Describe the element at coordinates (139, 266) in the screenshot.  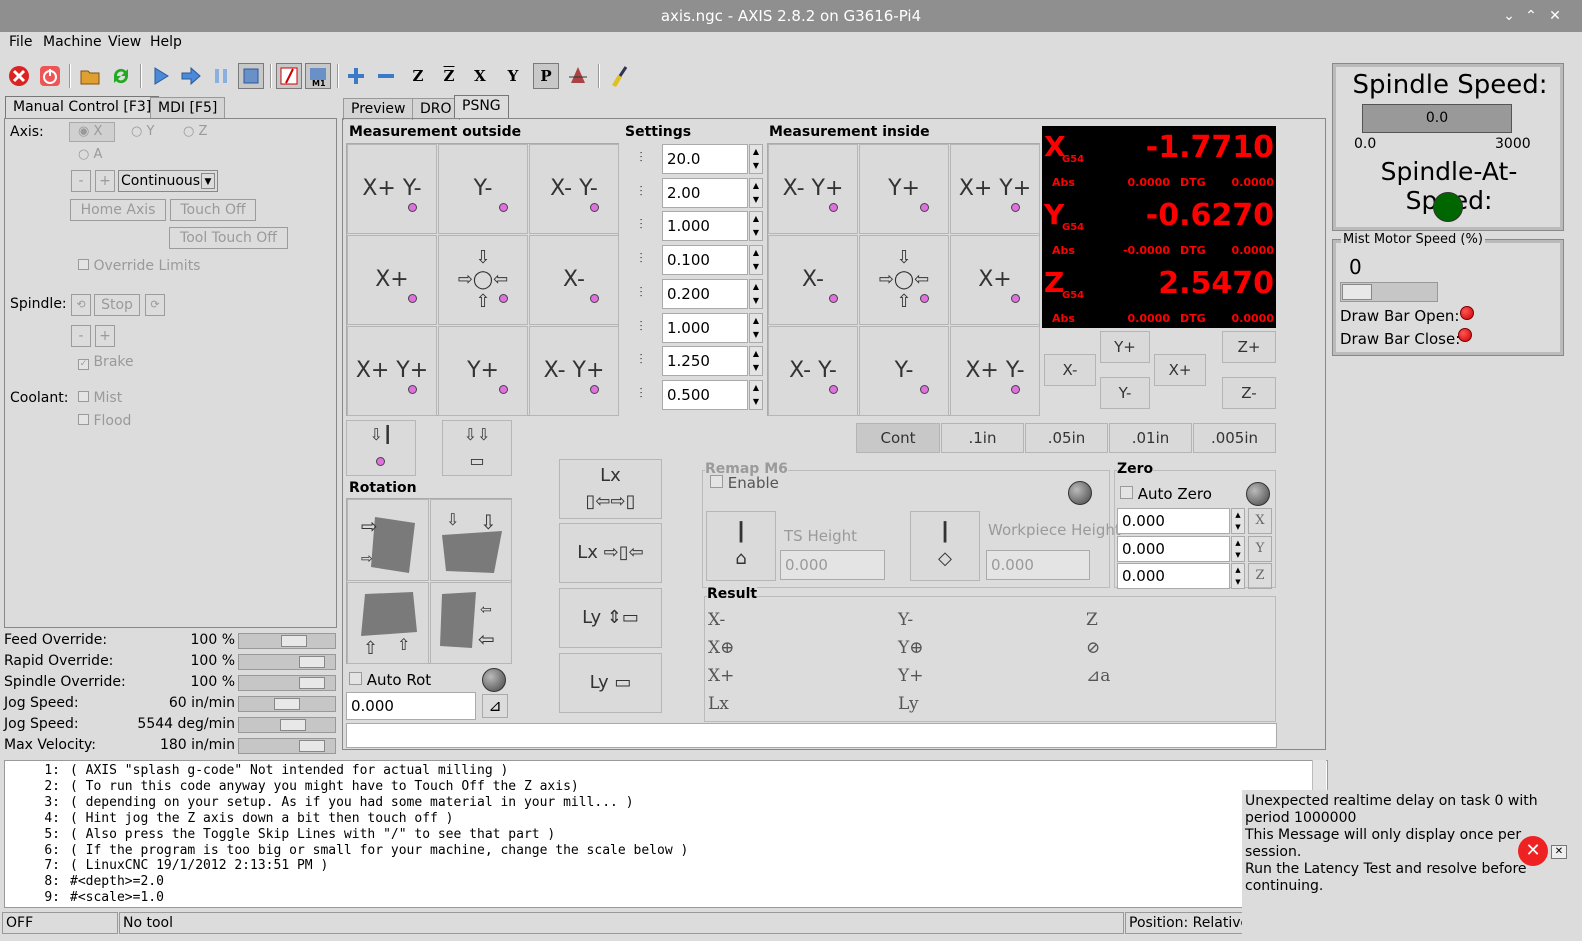
I see `override-limits-checkbox: Override Limits` at that location.